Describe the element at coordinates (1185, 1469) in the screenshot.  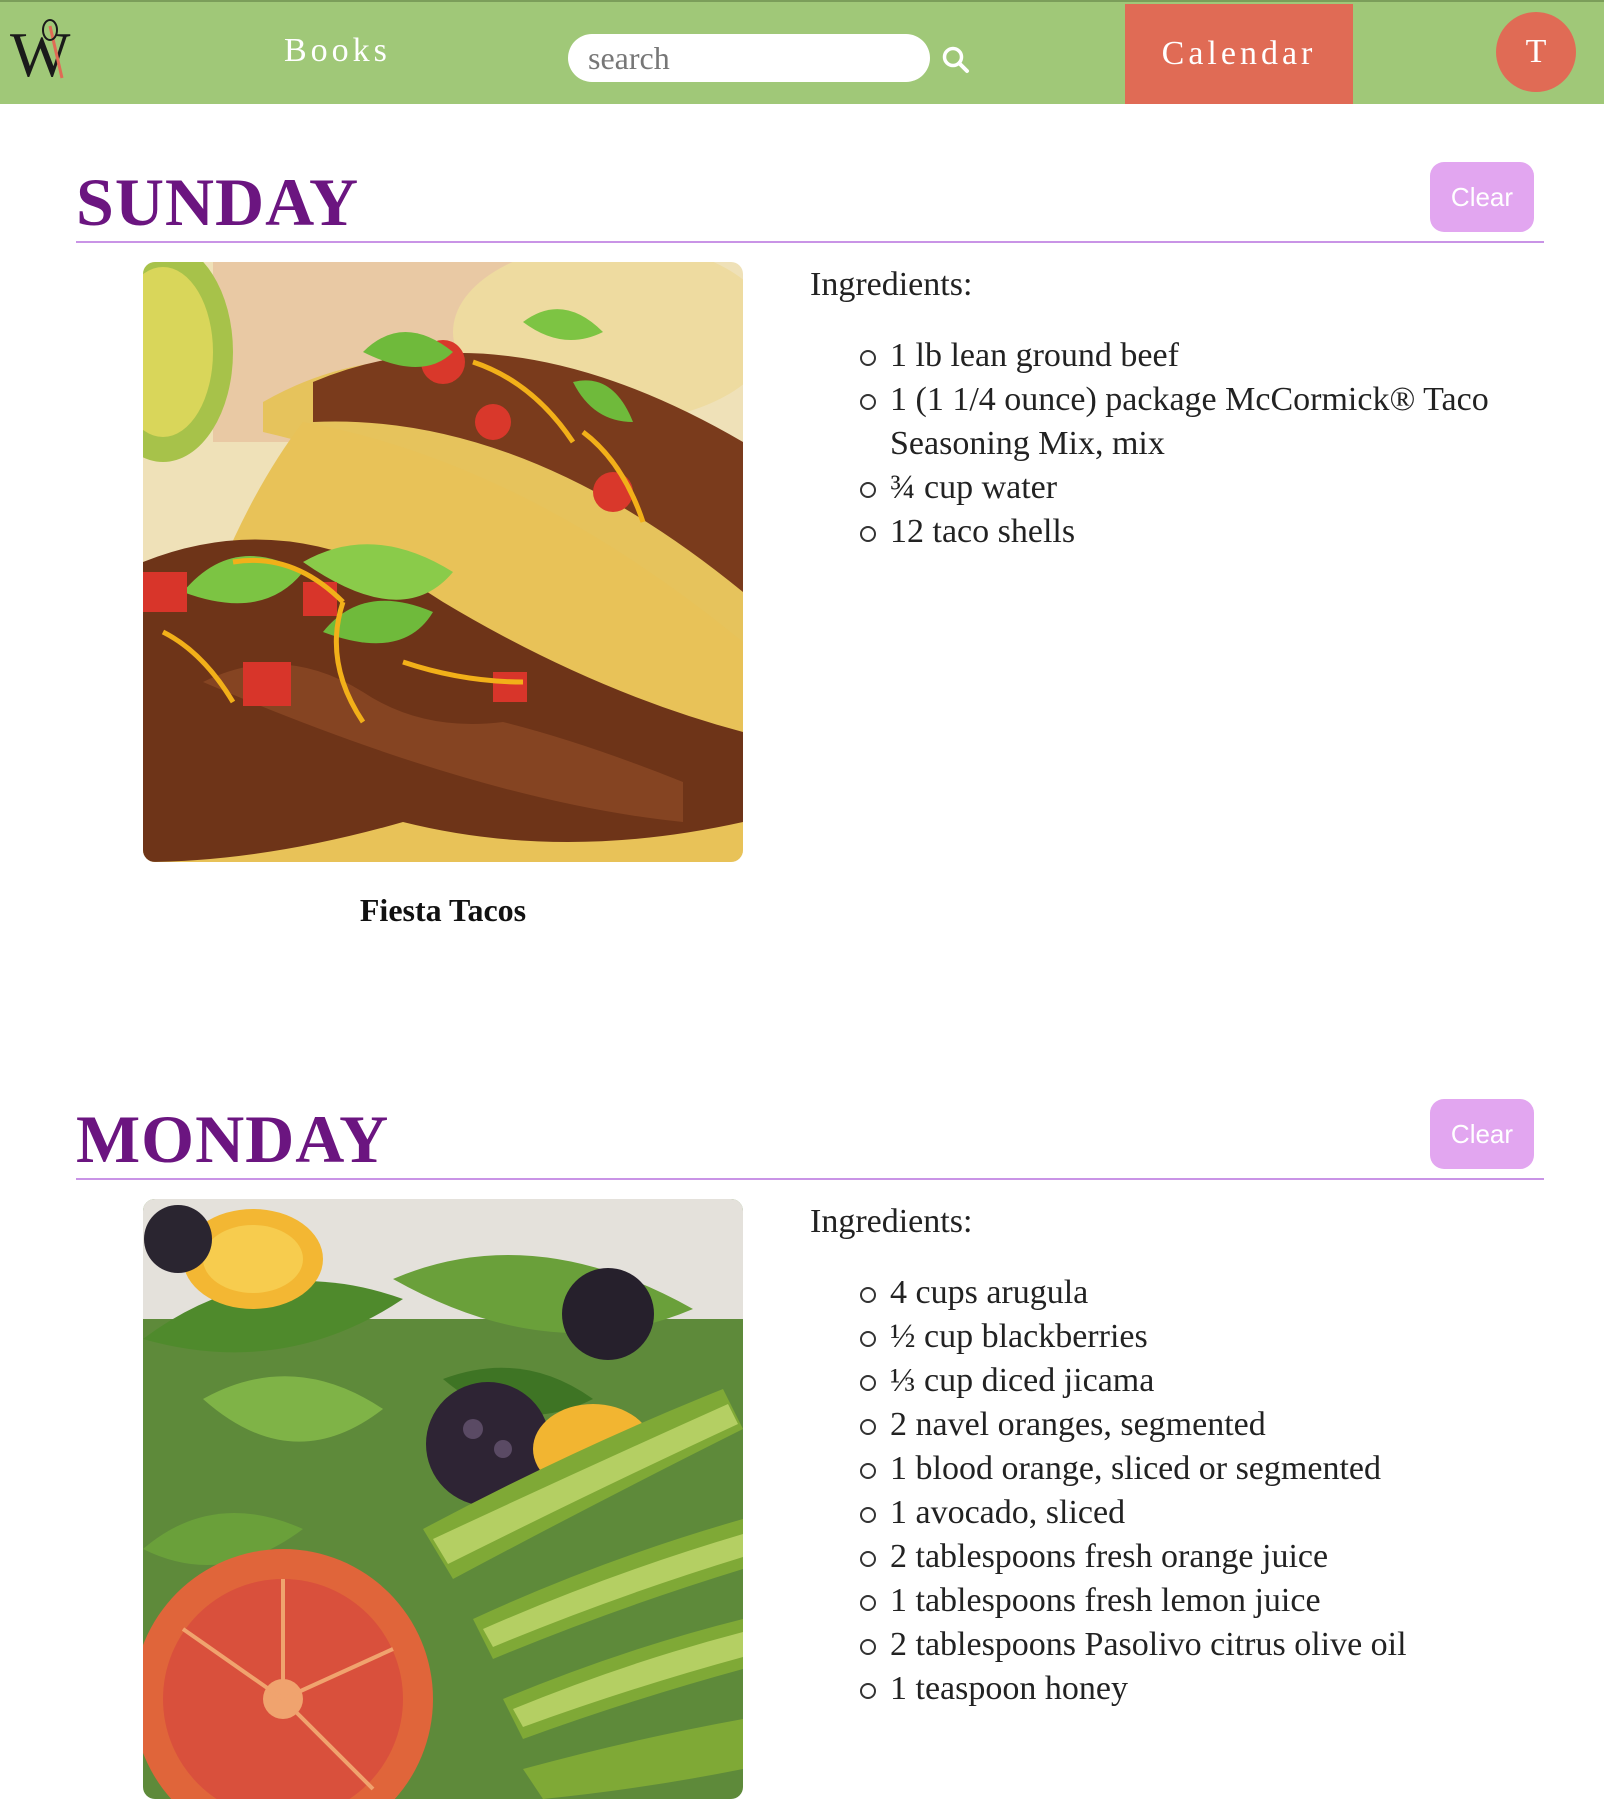
I see `ingredient-item: 1 blood orange, sliced or segmented` at that location.